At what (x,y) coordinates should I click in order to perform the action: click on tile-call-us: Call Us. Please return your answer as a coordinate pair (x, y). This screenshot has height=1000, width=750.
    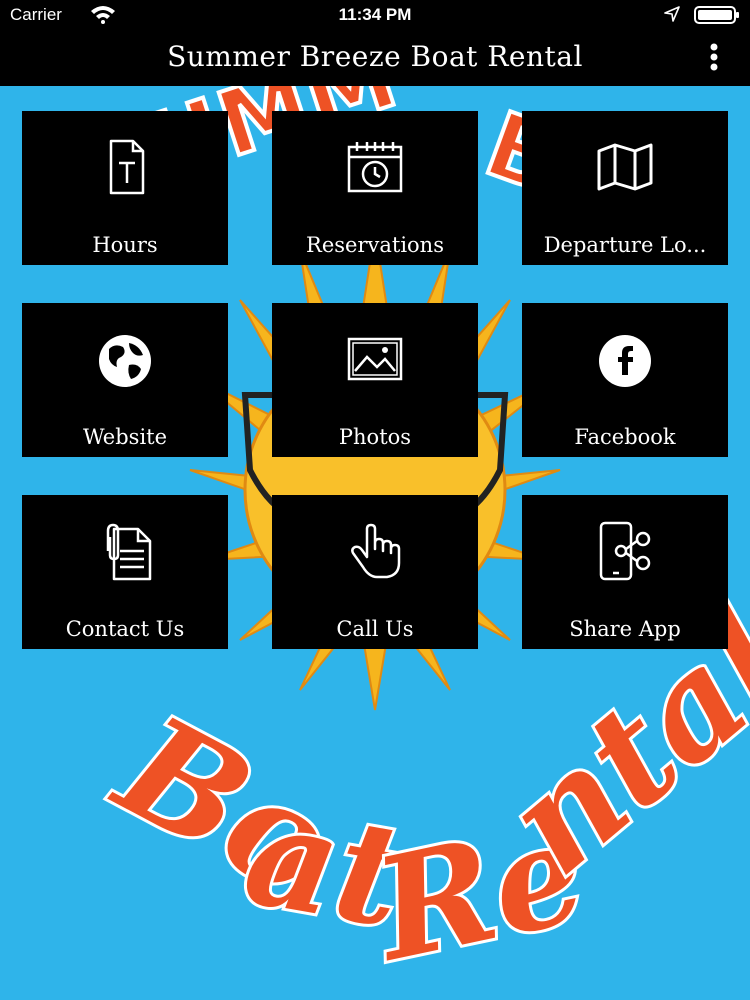
    Looking at the image, I should click on (375, 572).